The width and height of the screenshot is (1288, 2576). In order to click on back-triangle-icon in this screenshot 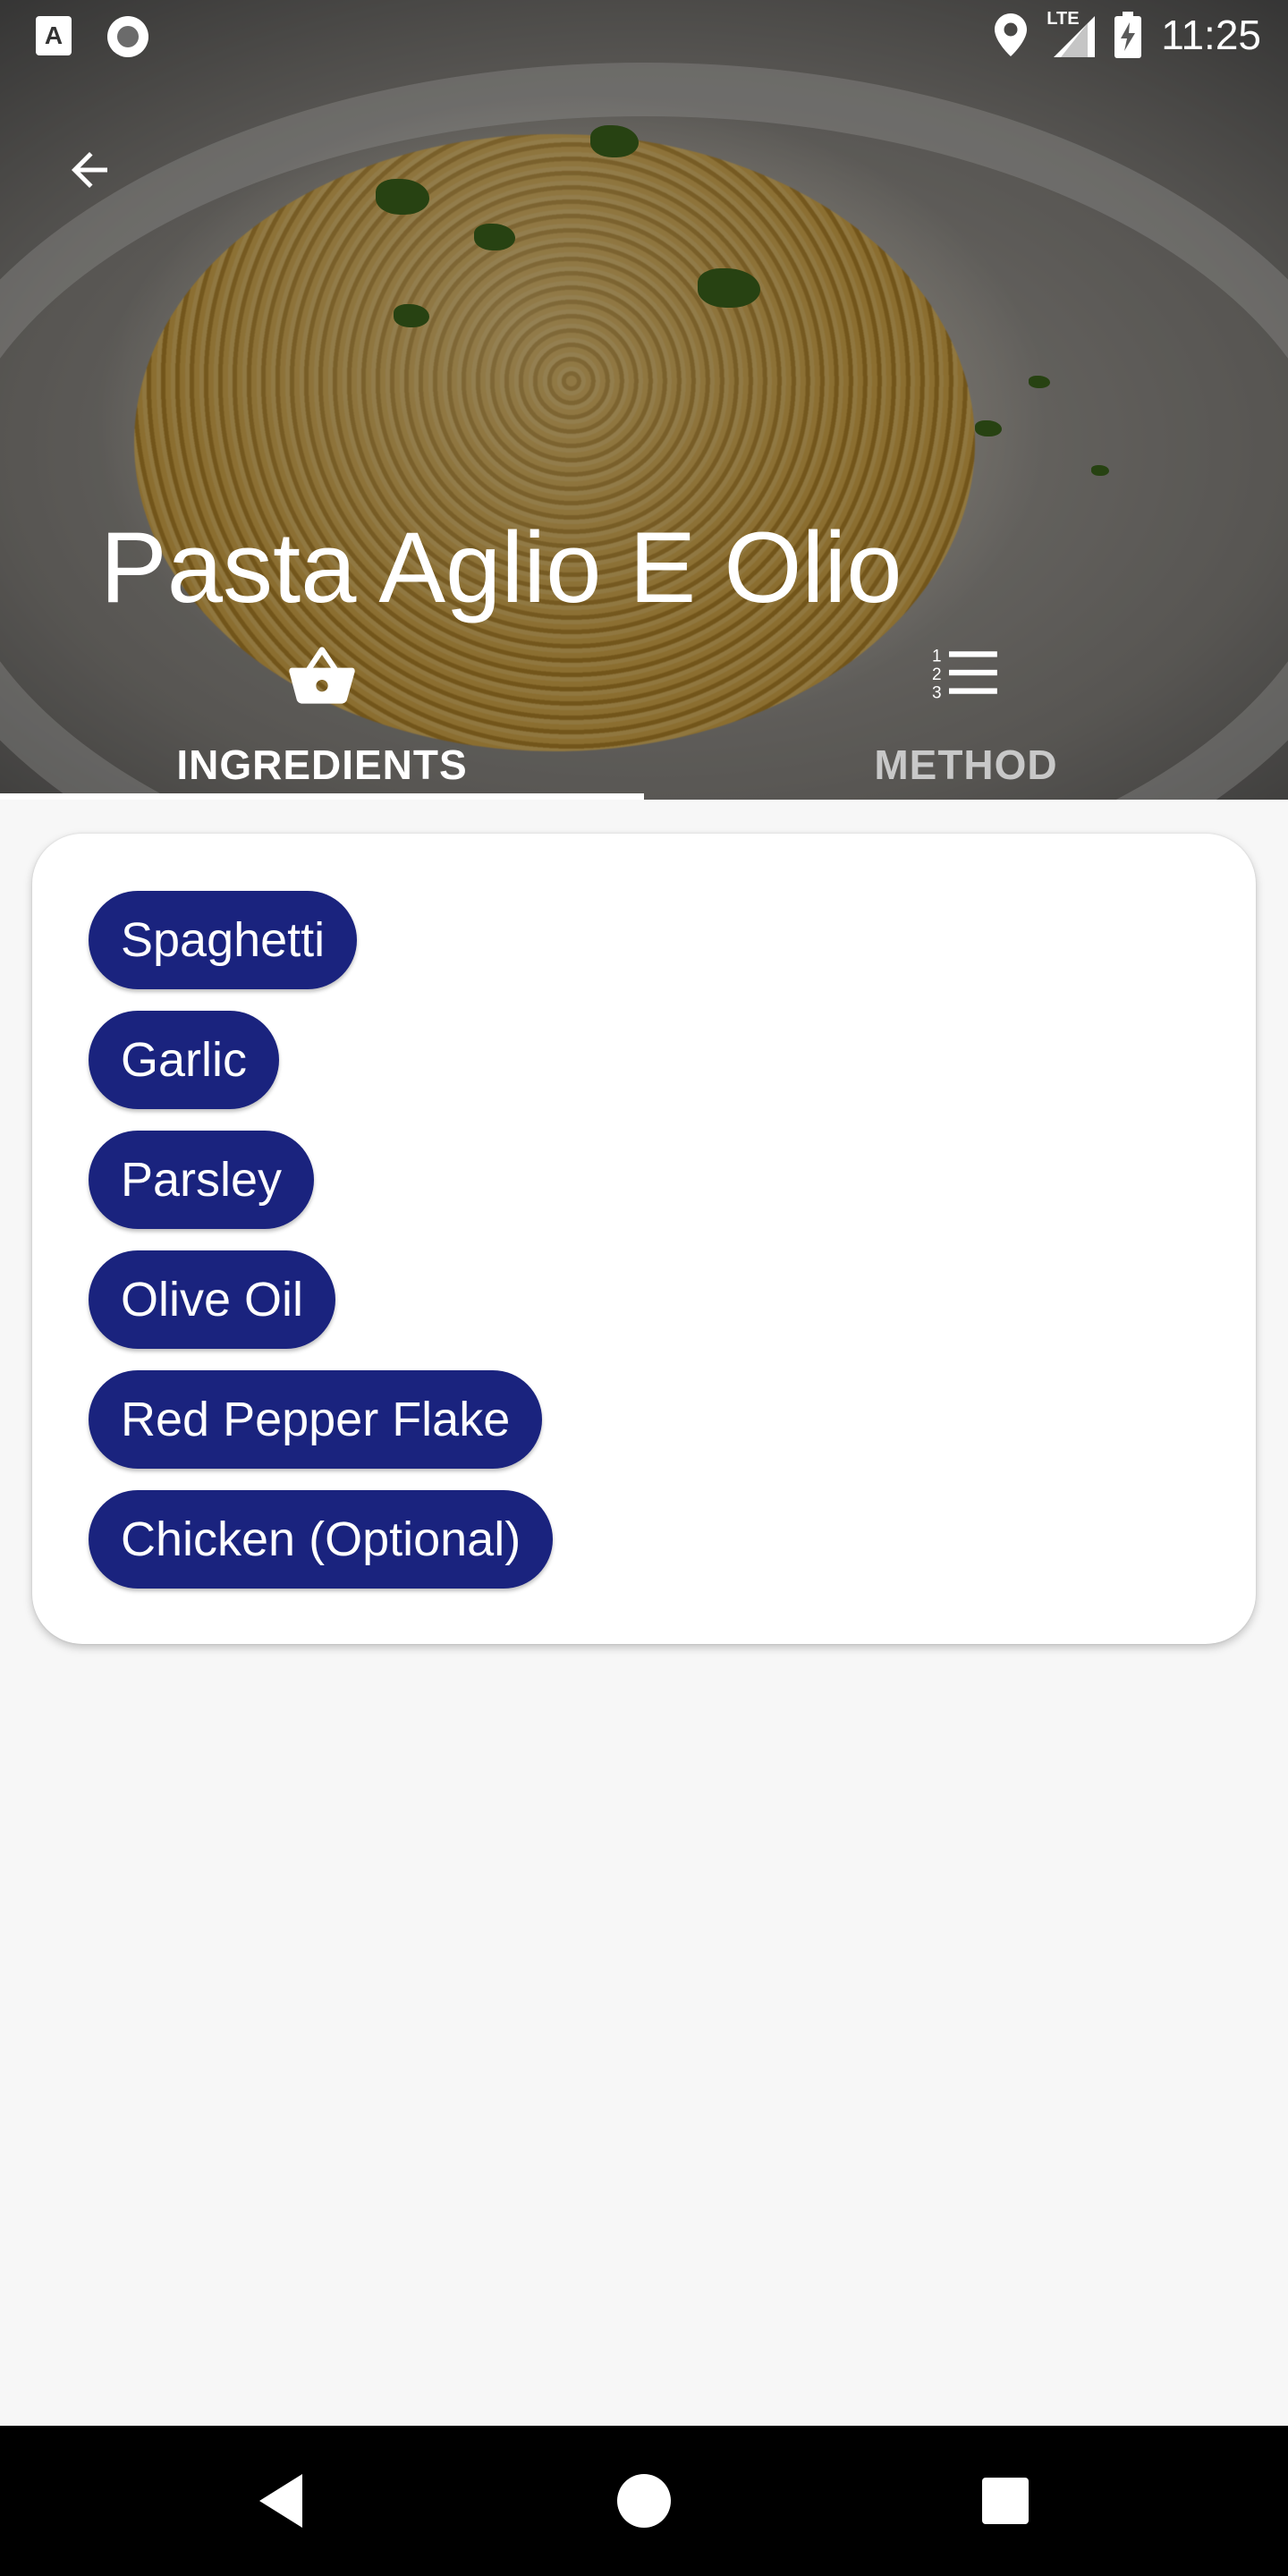, I will do `click(280, 2501)`.